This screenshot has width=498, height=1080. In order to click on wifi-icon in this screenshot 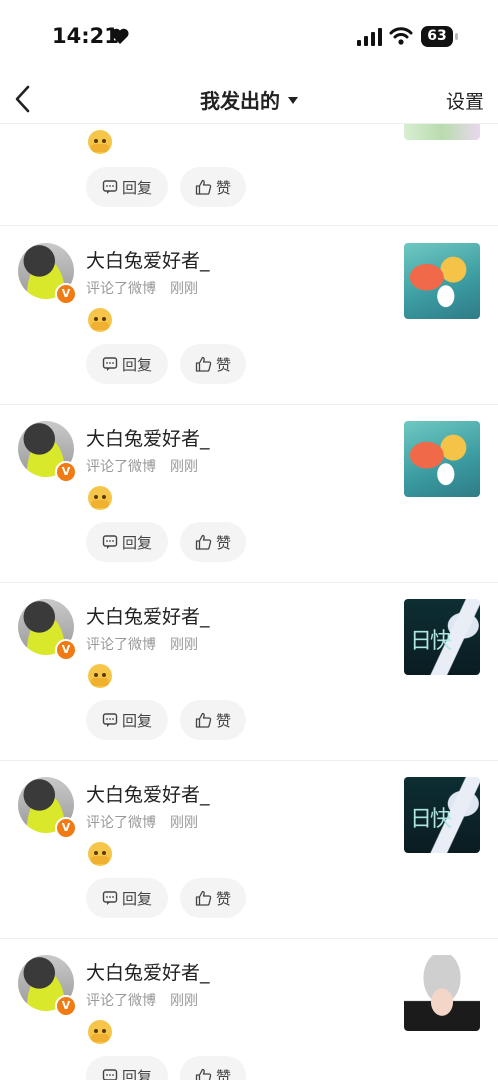, I will do `click(401, 36)`.